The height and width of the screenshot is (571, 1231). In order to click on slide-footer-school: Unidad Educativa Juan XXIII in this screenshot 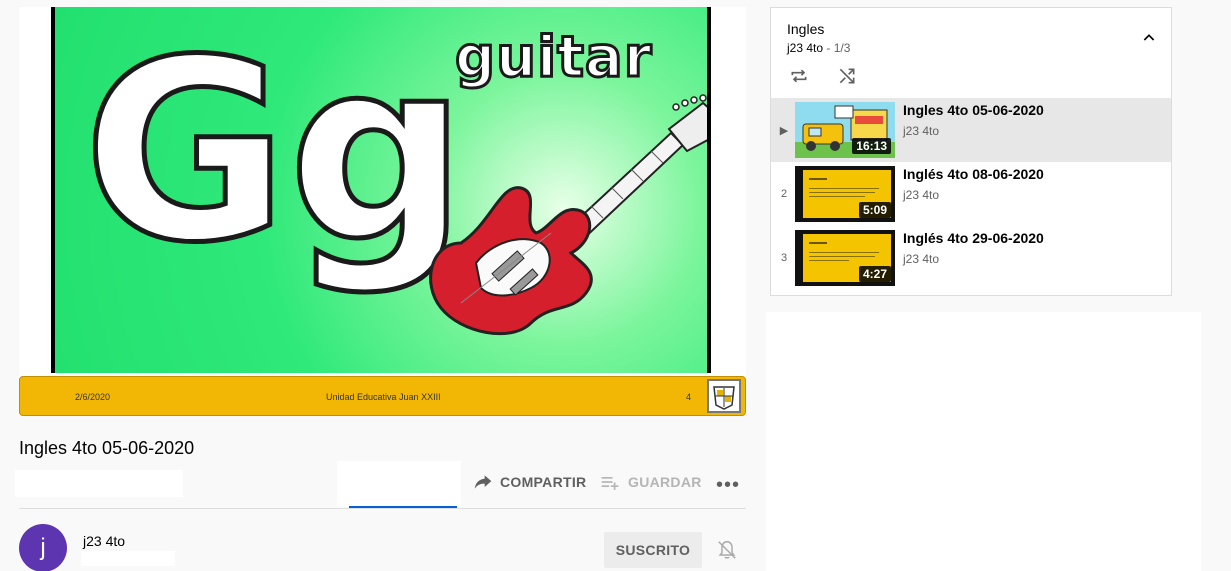, I will do `click(383, 397)`.